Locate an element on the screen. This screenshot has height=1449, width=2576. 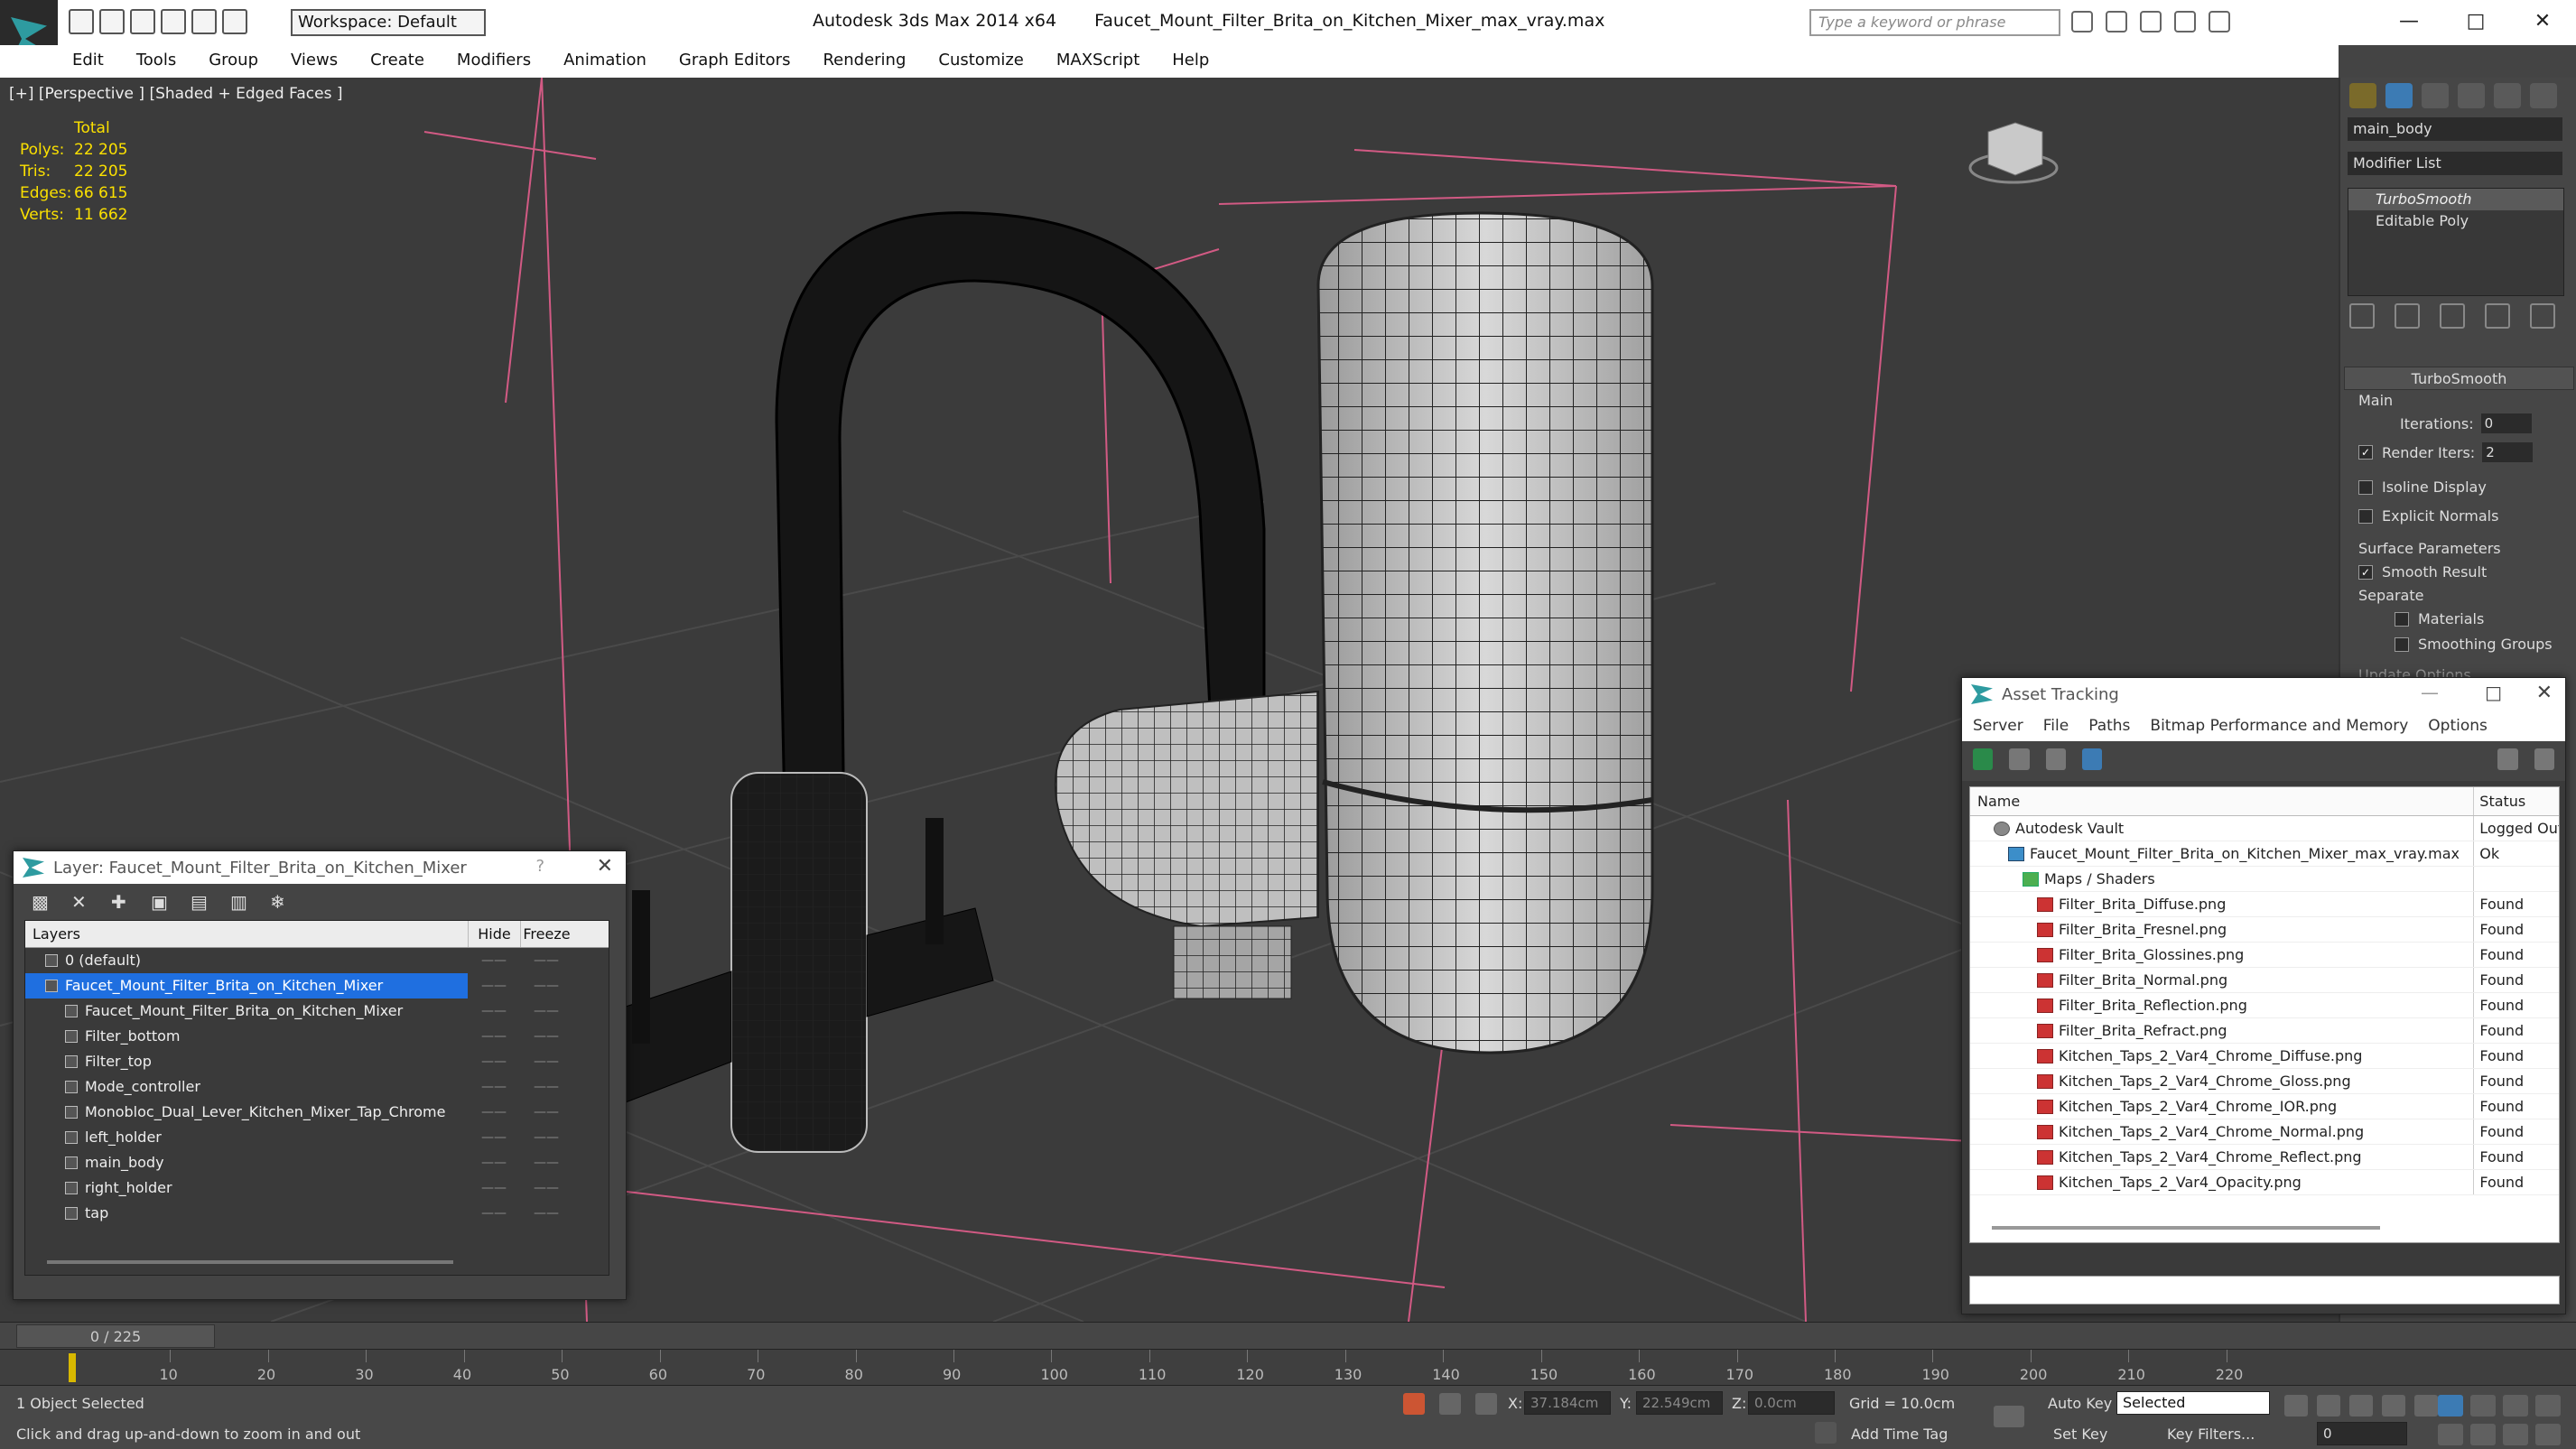
key-icon is located at coordinates (2009, 1416).